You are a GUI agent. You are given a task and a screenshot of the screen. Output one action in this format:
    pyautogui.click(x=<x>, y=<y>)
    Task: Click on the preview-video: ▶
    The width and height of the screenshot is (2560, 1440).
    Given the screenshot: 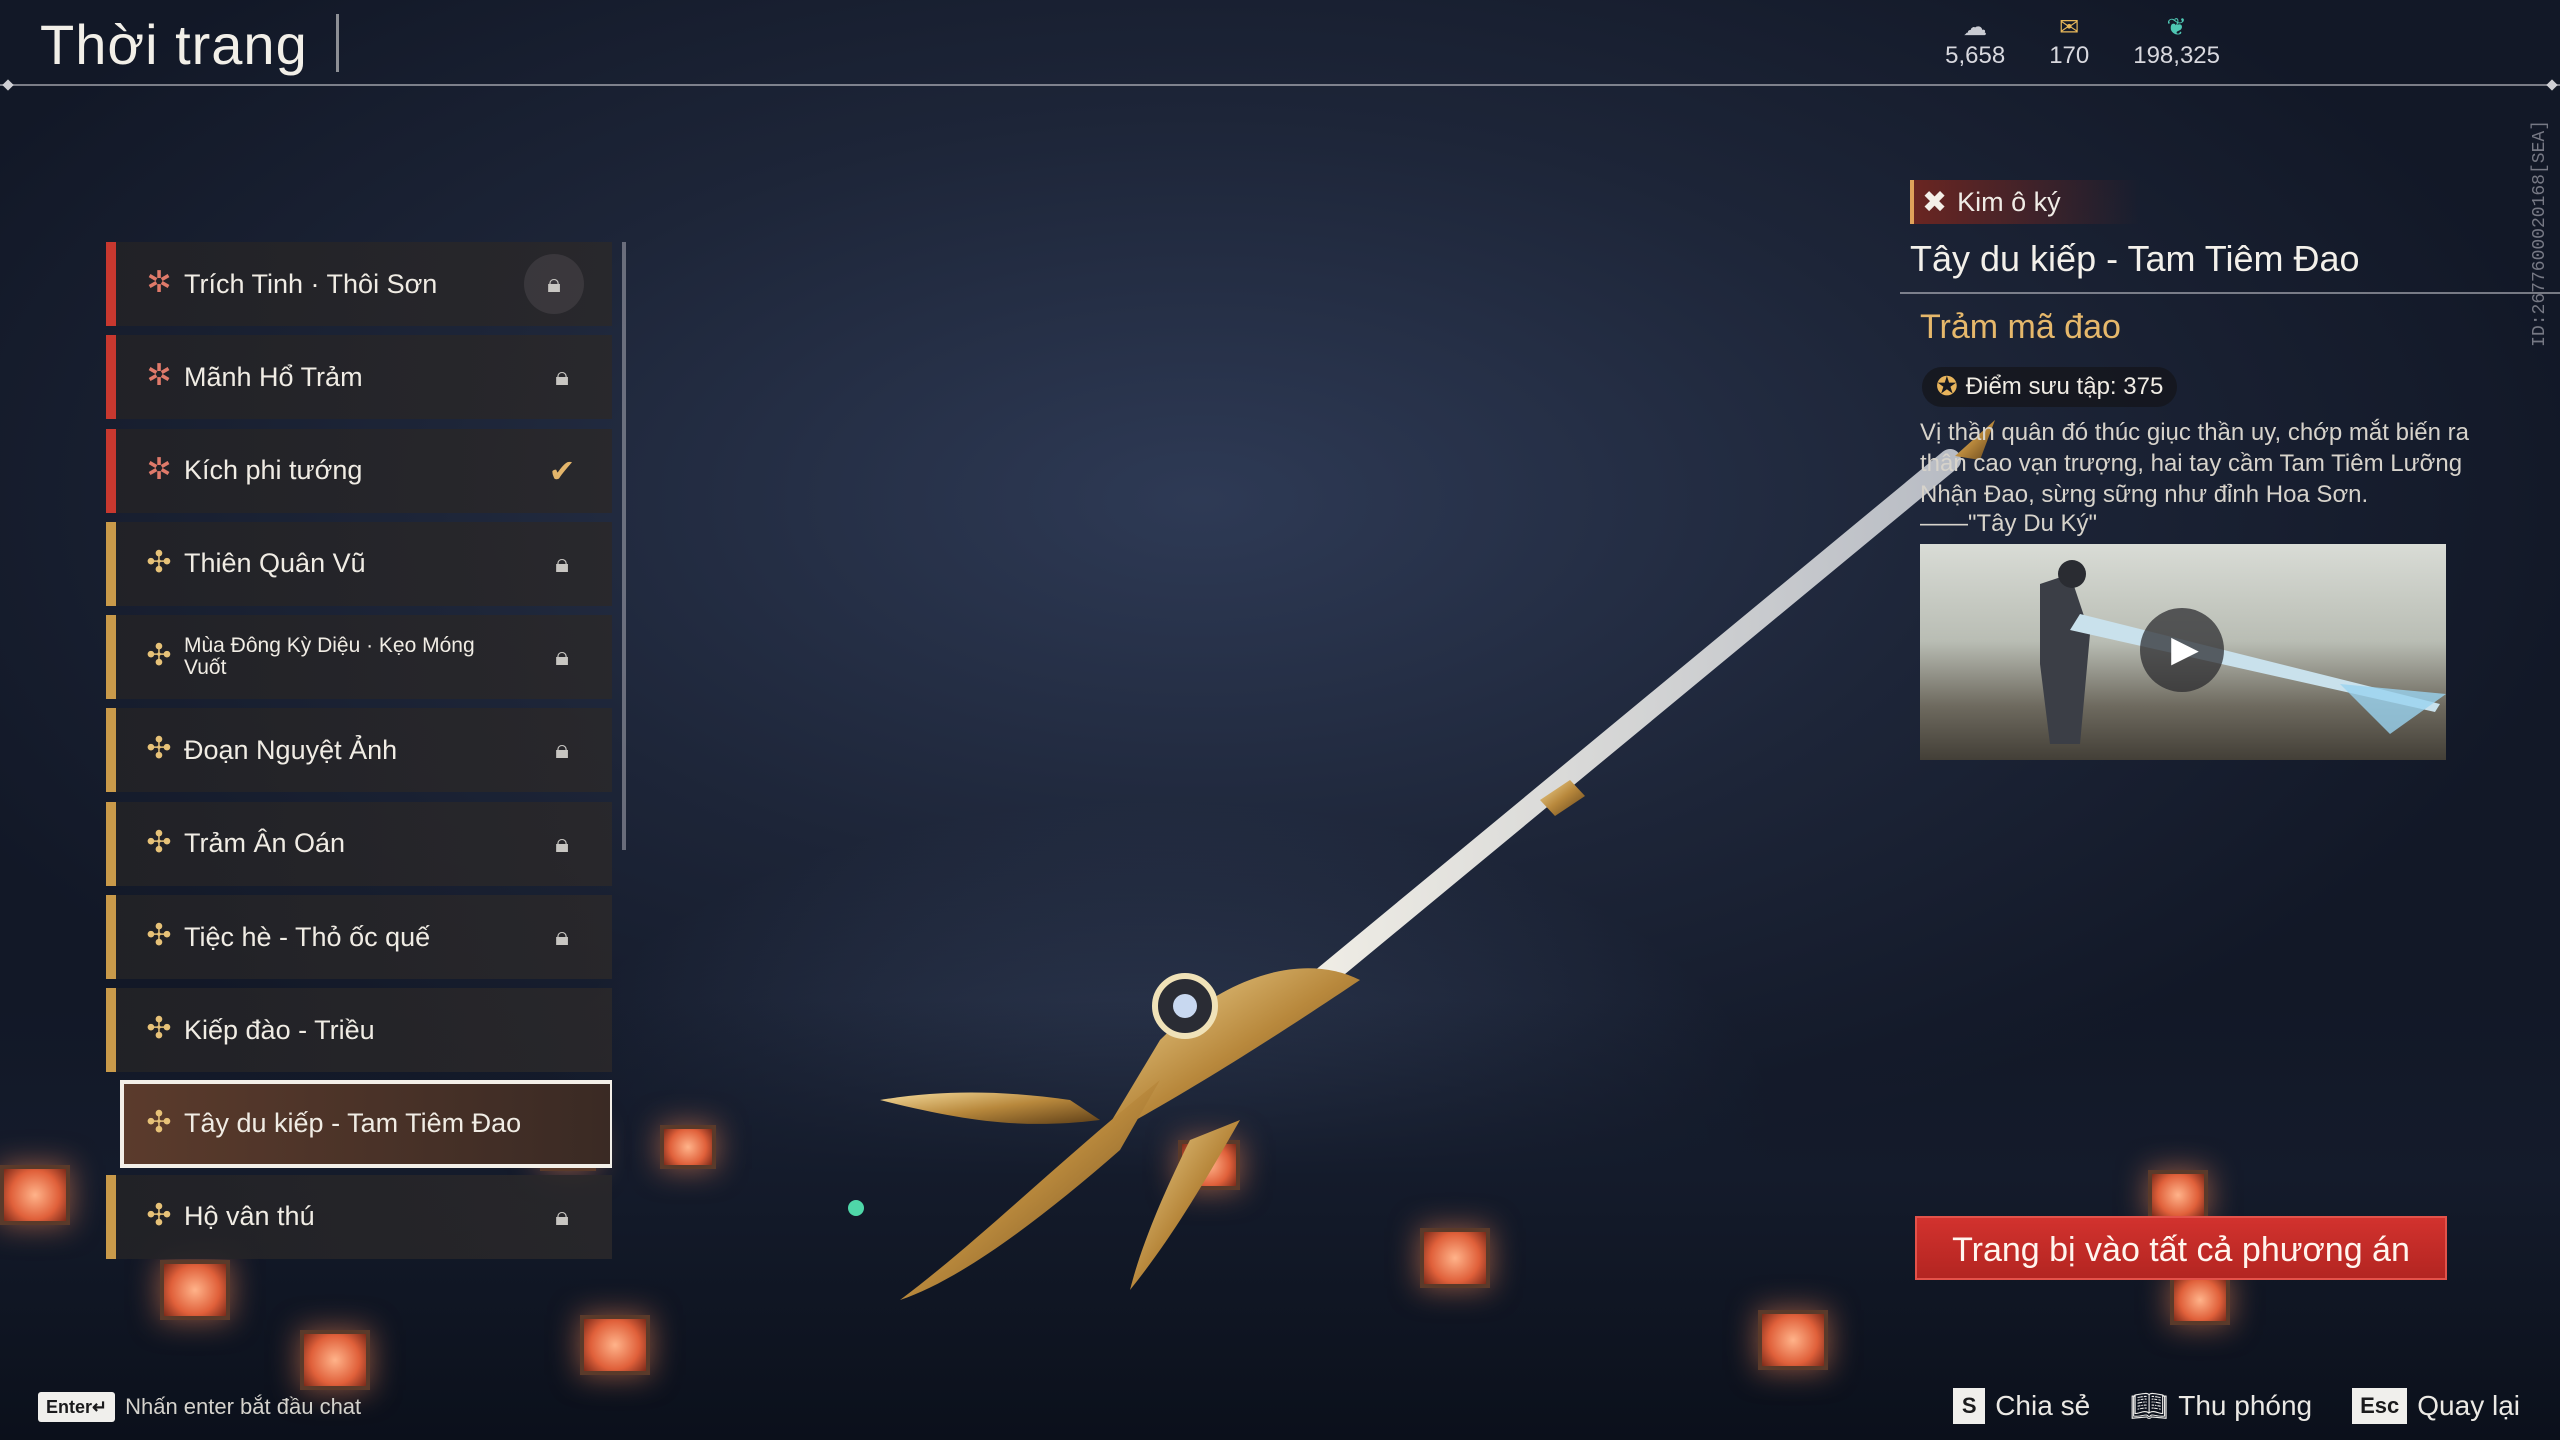 What is the action you would take?
    pyautogui.click(x=2183, y=652)
    